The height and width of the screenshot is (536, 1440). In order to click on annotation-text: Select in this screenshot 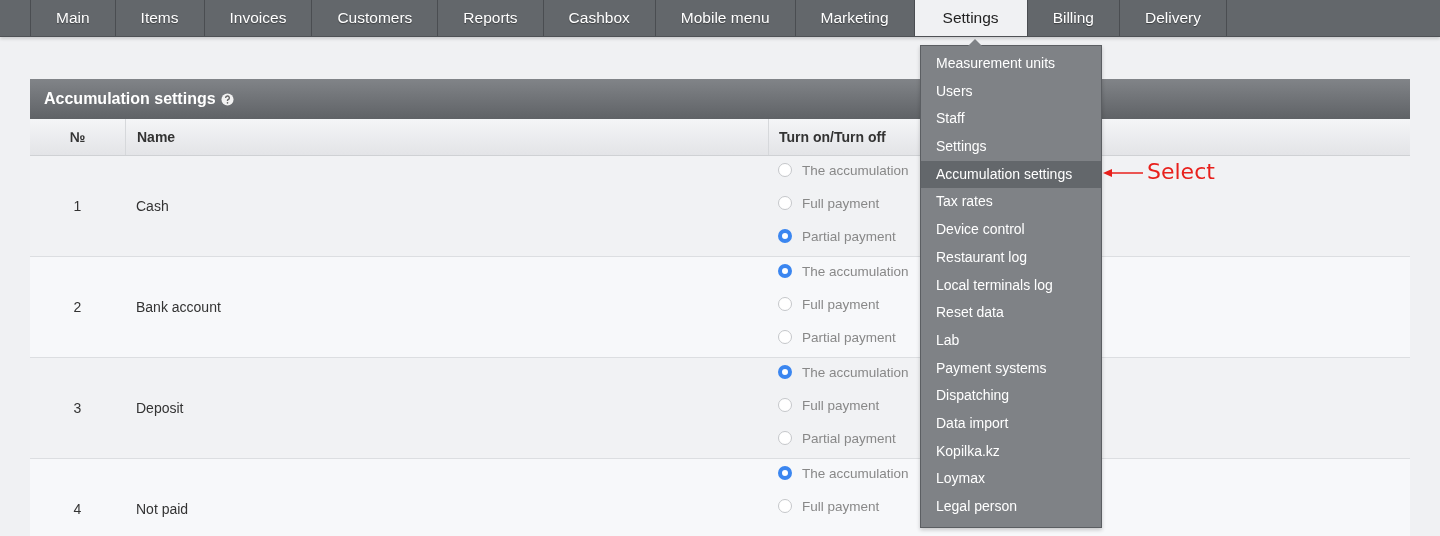, I will do `click(1181, 171)`.